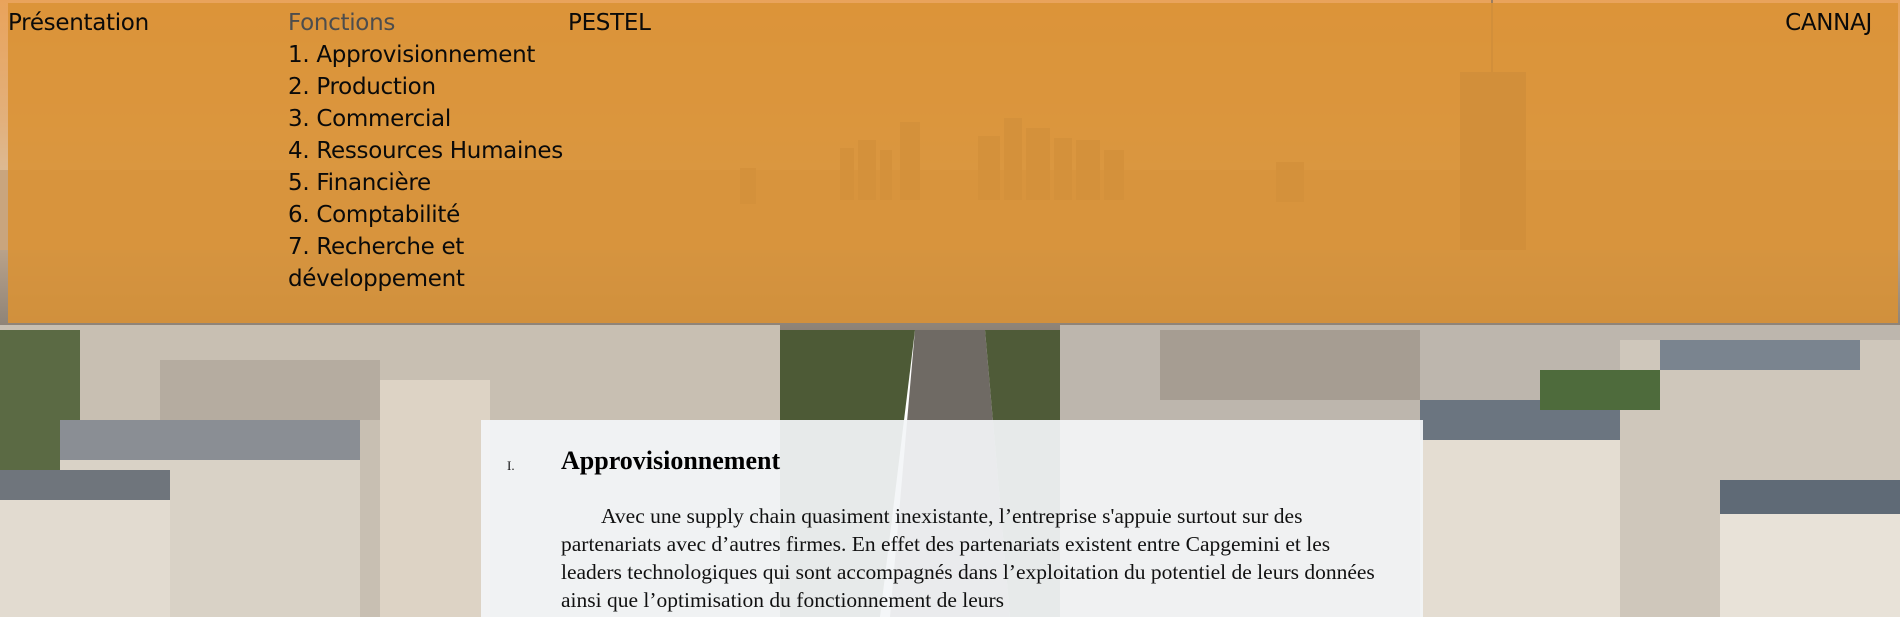 The width and height of the screenshot is (1900, 617). Describe the element at coordinates (426, 263) in the screenshot. I see `submenu-item-recherche-developpement: 7. Recherche et développement` at that location.